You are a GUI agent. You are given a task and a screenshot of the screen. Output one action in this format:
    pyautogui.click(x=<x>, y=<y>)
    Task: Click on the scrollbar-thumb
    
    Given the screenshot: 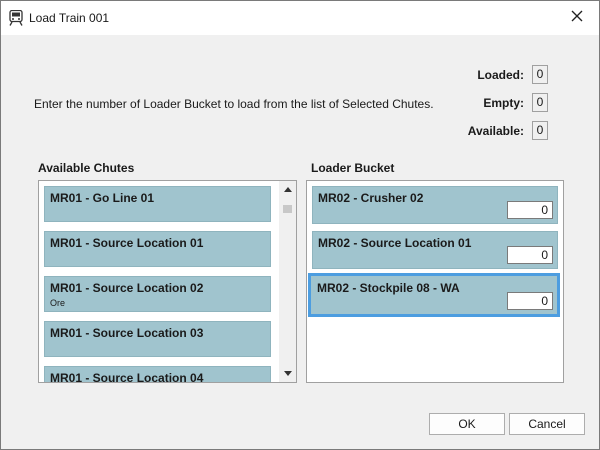 What is the action you would take?
    pyautogui.click(x=287, y=209)
    